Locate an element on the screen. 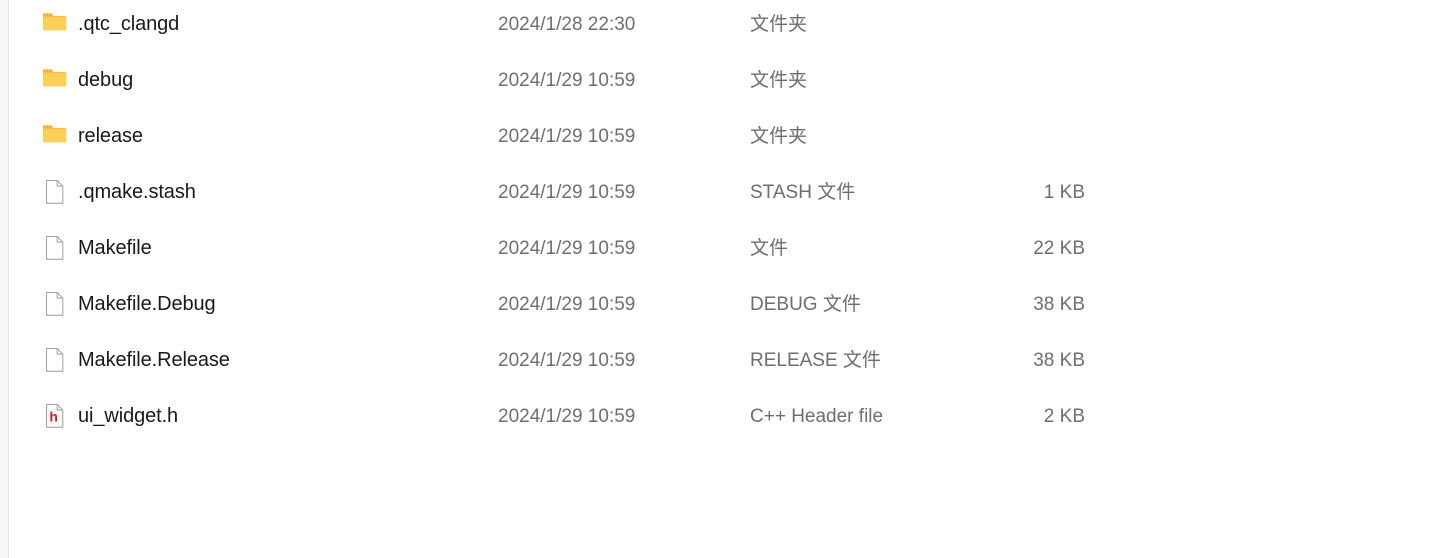  file-type-cell: C++ Header file is located at coordinates (817, 416).